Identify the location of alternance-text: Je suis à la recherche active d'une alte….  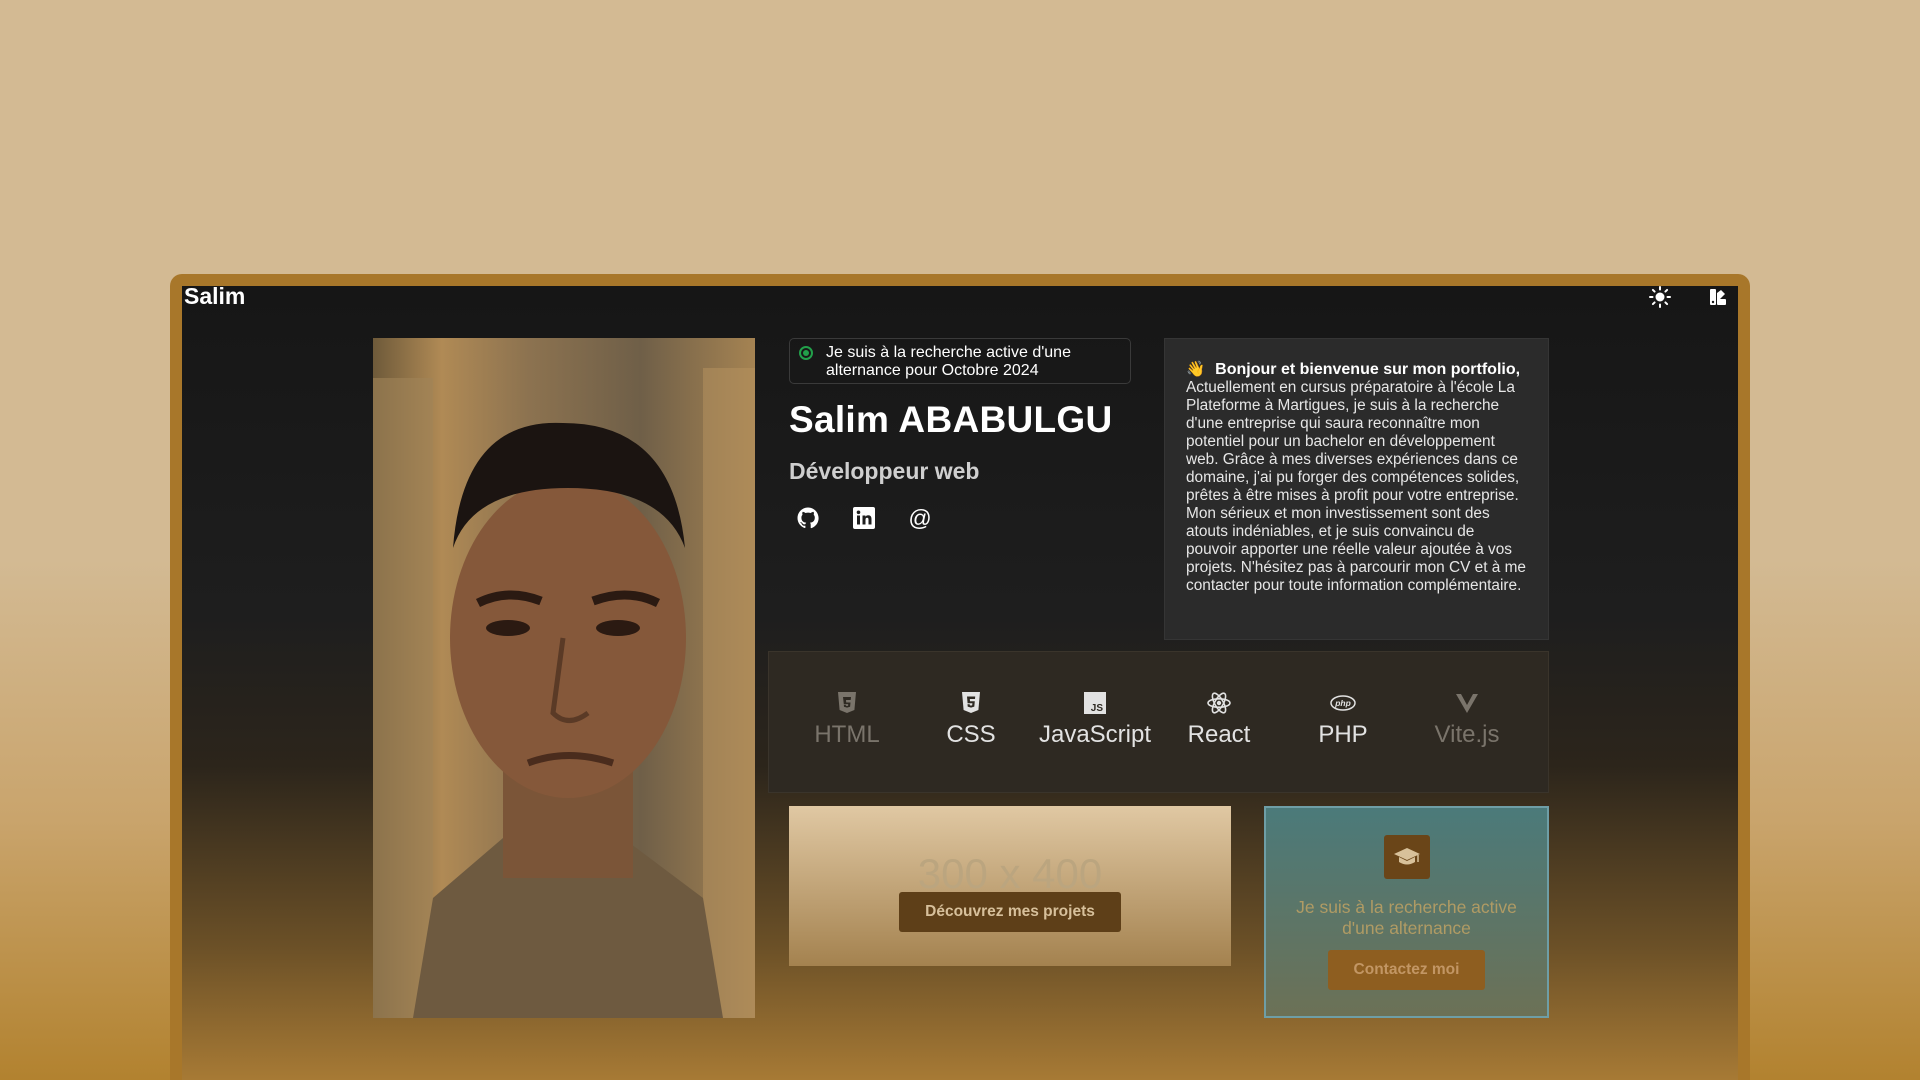
(1406, 917).